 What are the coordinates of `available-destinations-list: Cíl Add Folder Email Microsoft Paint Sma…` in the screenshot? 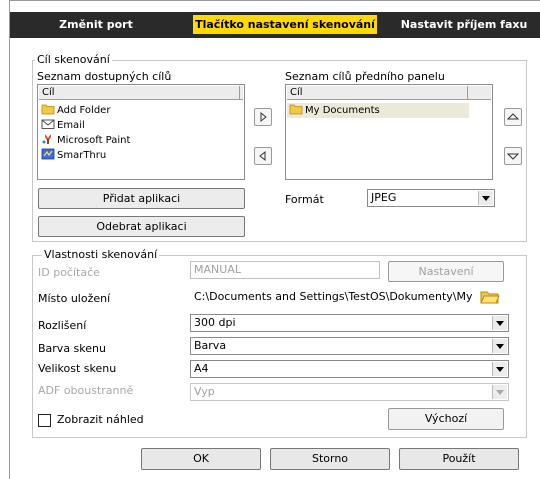 It's located at (141, 132).